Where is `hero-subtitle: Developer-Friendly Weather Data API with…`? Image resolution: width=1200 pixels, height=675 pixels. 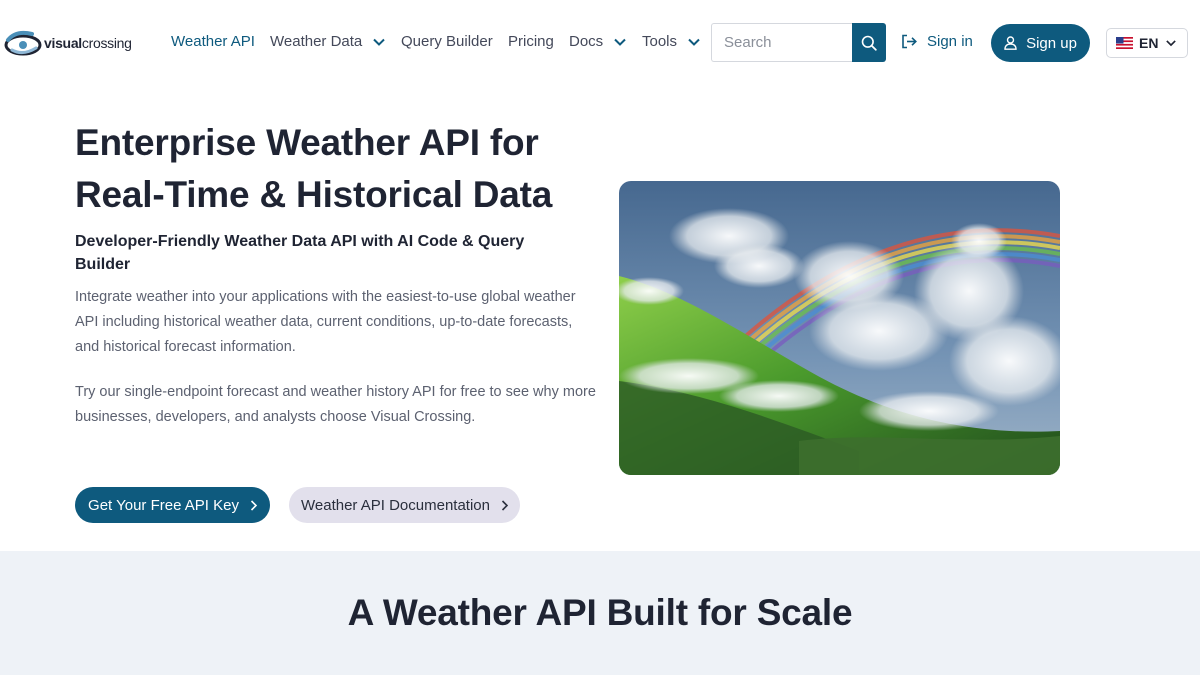
hero-subtitle: Developer-Friendly Weather Data API with… is located at coordinates (300, 253).